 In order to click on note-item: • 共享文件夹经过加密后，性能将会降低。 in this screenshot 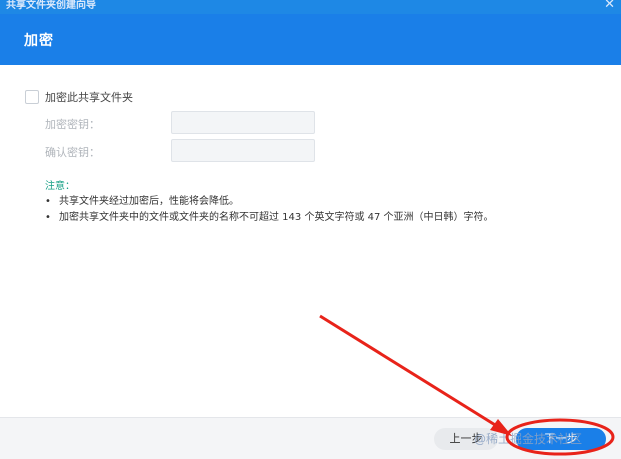, I will do `click(142, 199)`.